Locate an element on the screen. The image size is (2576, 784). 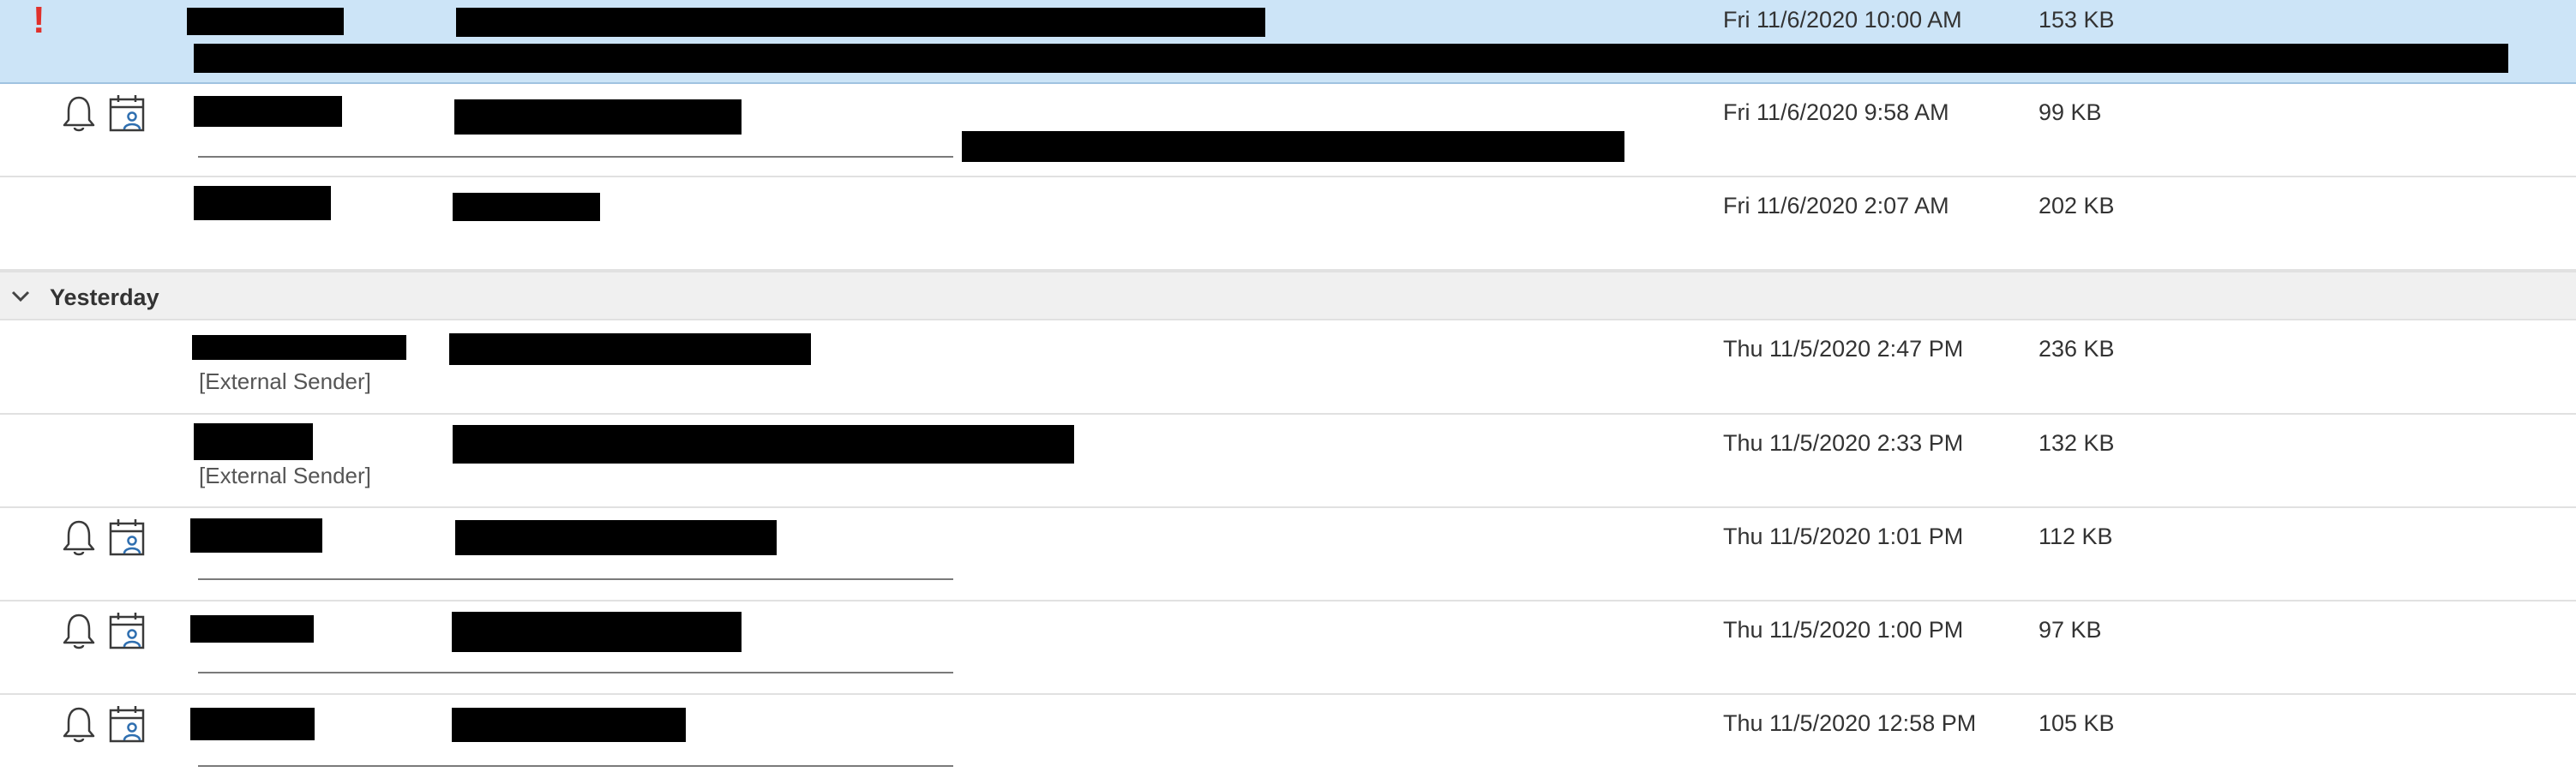
received-date: Thu 11/5/2020 1:00 PM is located at coordinates (1843, 630).